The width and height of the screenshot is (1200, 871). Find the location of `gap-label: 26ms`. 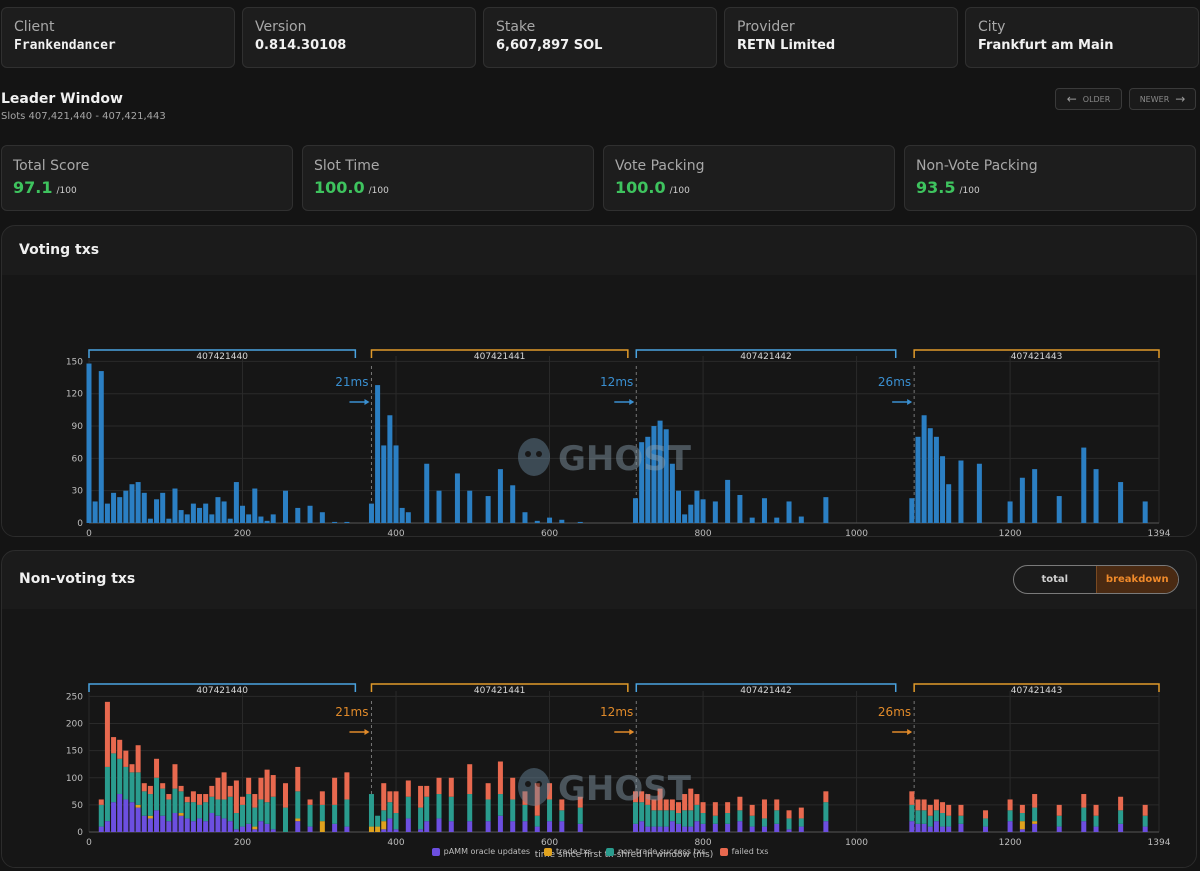

gap-label: 26ms is located at coordinates (894, 712).